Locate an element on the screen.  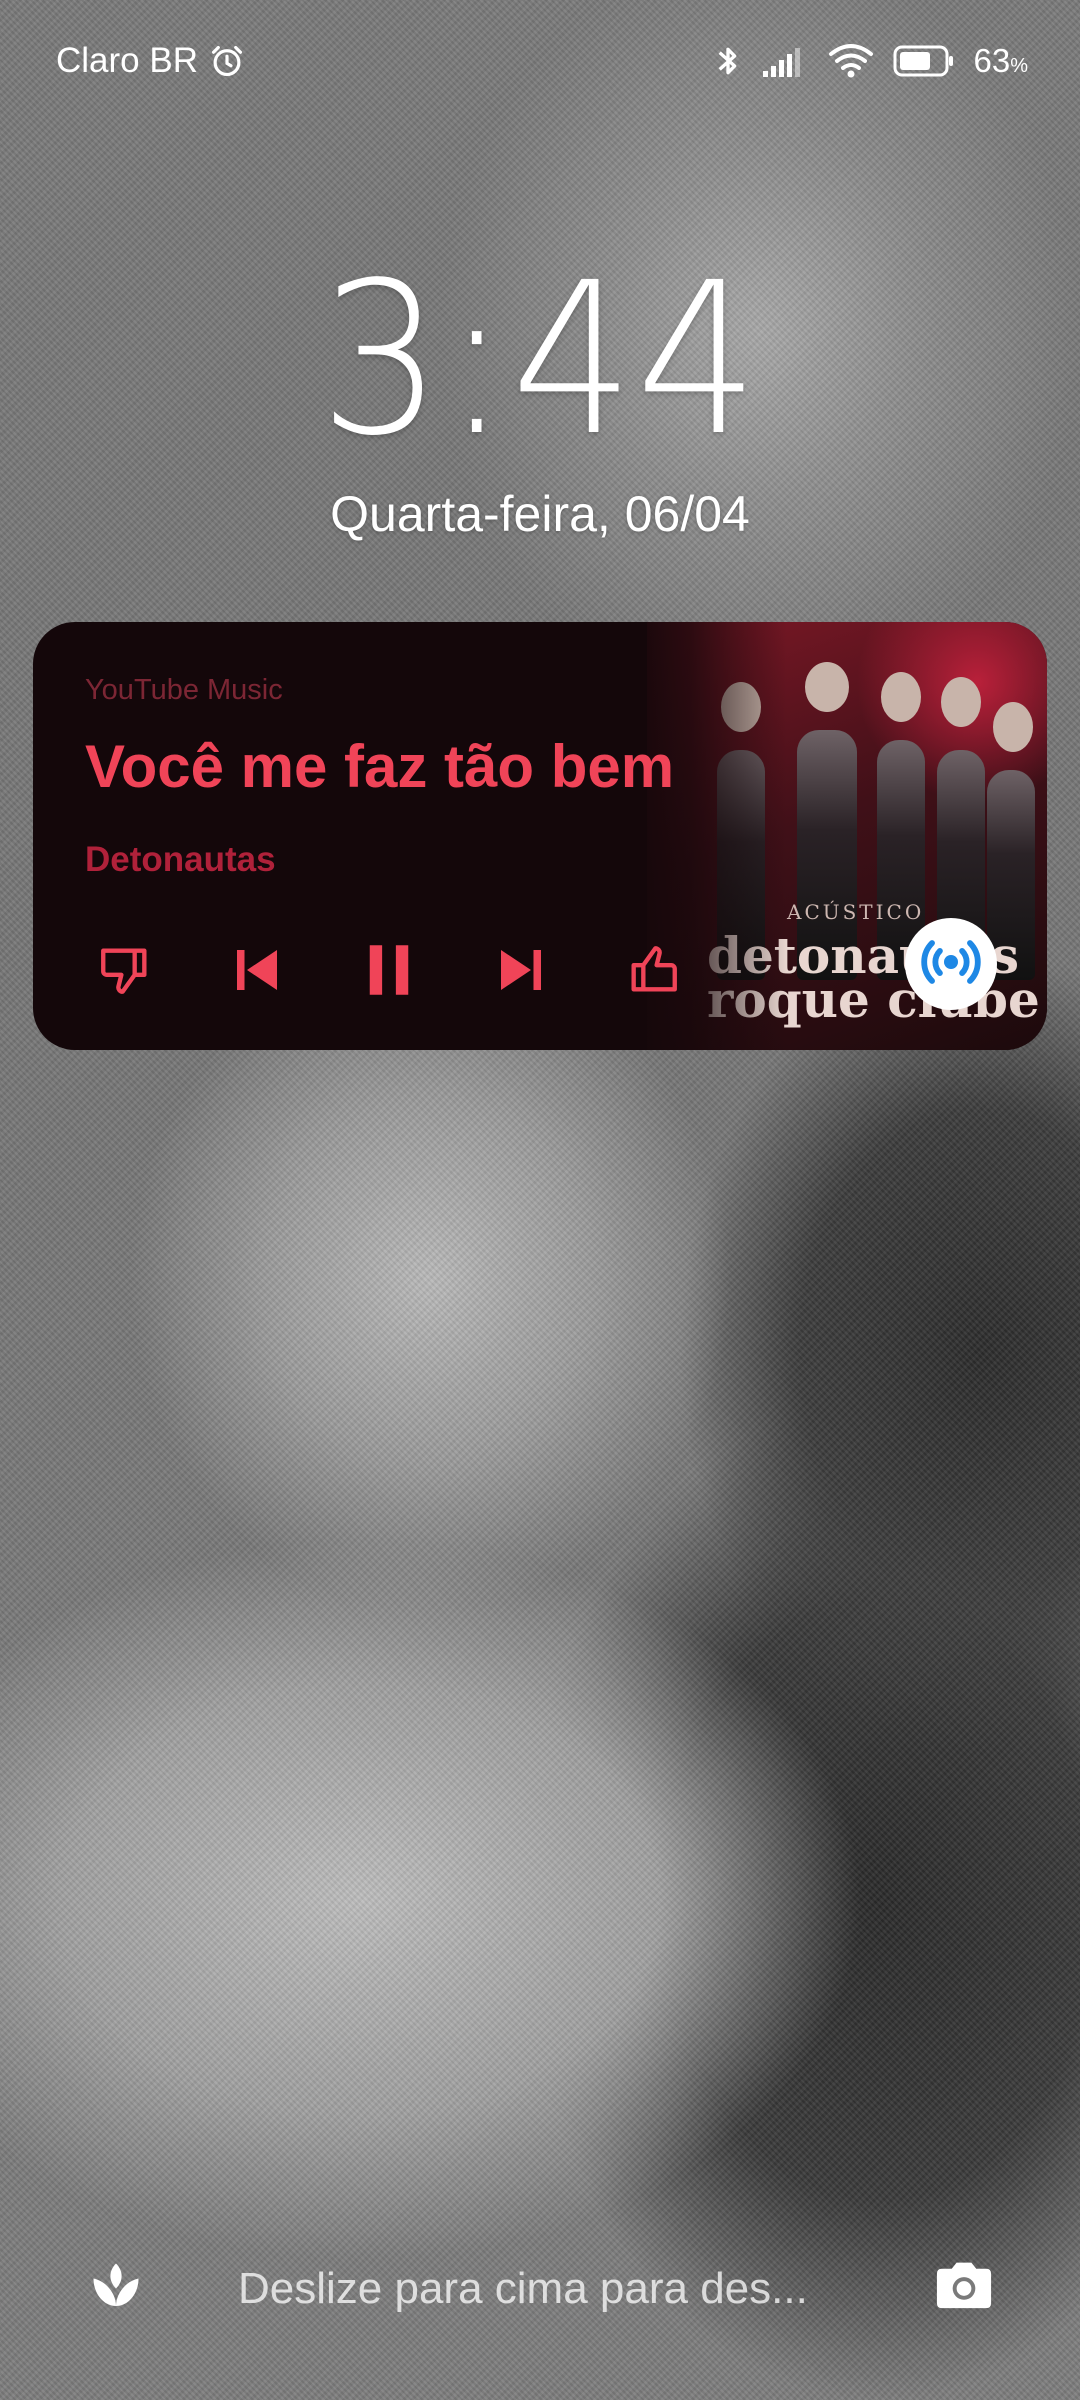
audio-output-icon is located at coordinates (951, 964).